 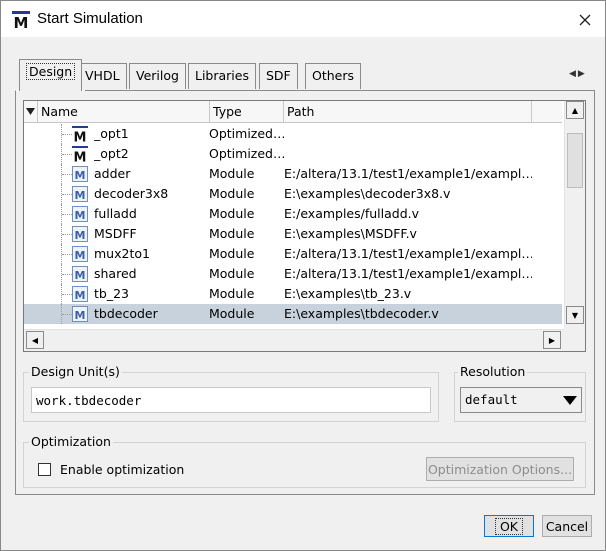 What do you see at coordinates (278, 76) in the screenshot?
I see `tab-sdf: SDF` at bounding box center [278, 76].